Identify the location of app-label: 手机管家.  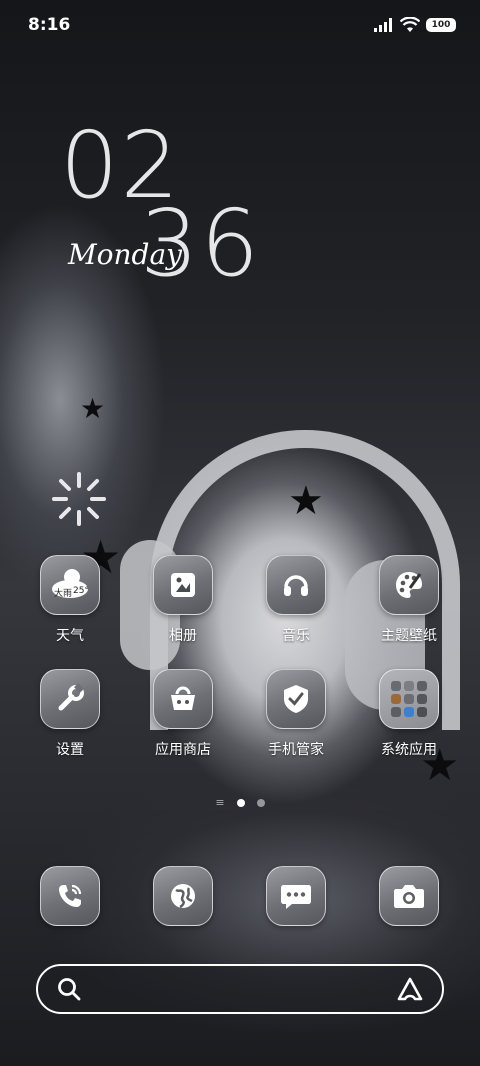
(296, 750).